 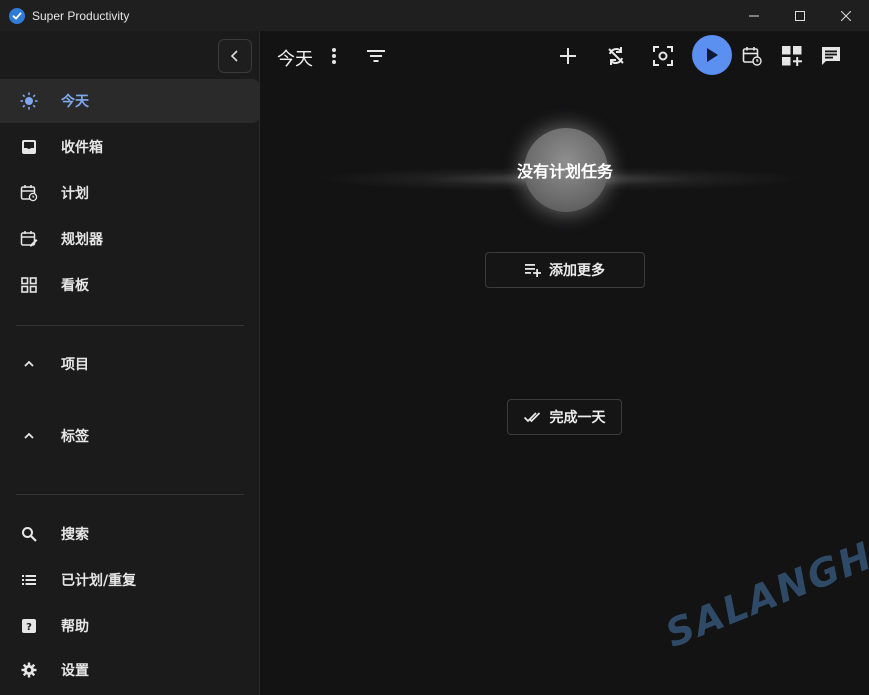 What do you see at coordinates (29, 147) in the screenshot?
I see `inbox-icon` at bounding box center [29, 147].